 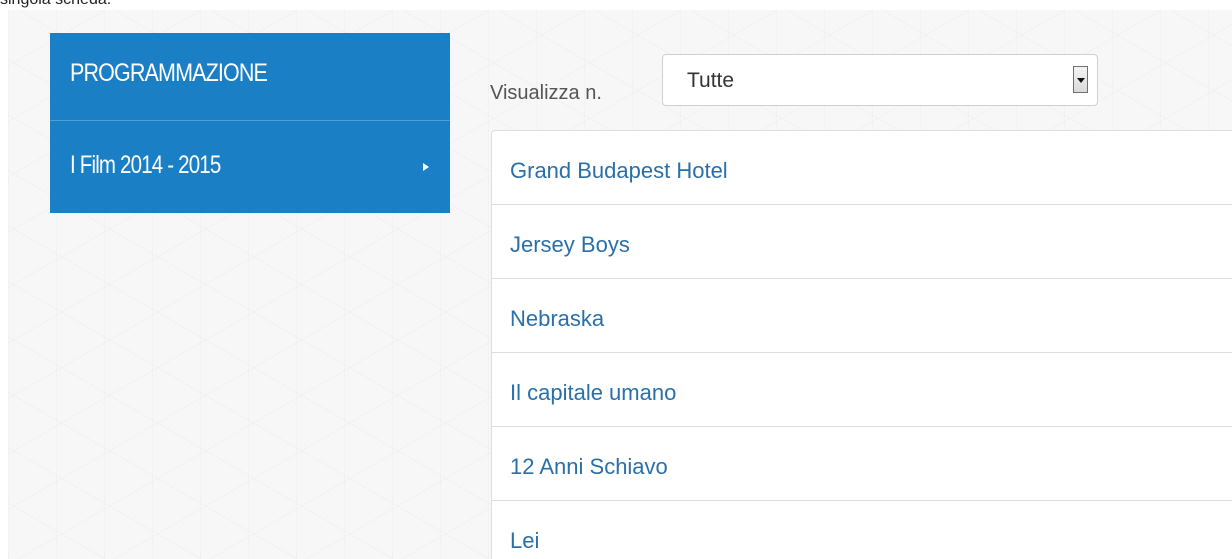 I want to click on film-title-link: Grand Budapest Hotel, so click(x=619, y=171).